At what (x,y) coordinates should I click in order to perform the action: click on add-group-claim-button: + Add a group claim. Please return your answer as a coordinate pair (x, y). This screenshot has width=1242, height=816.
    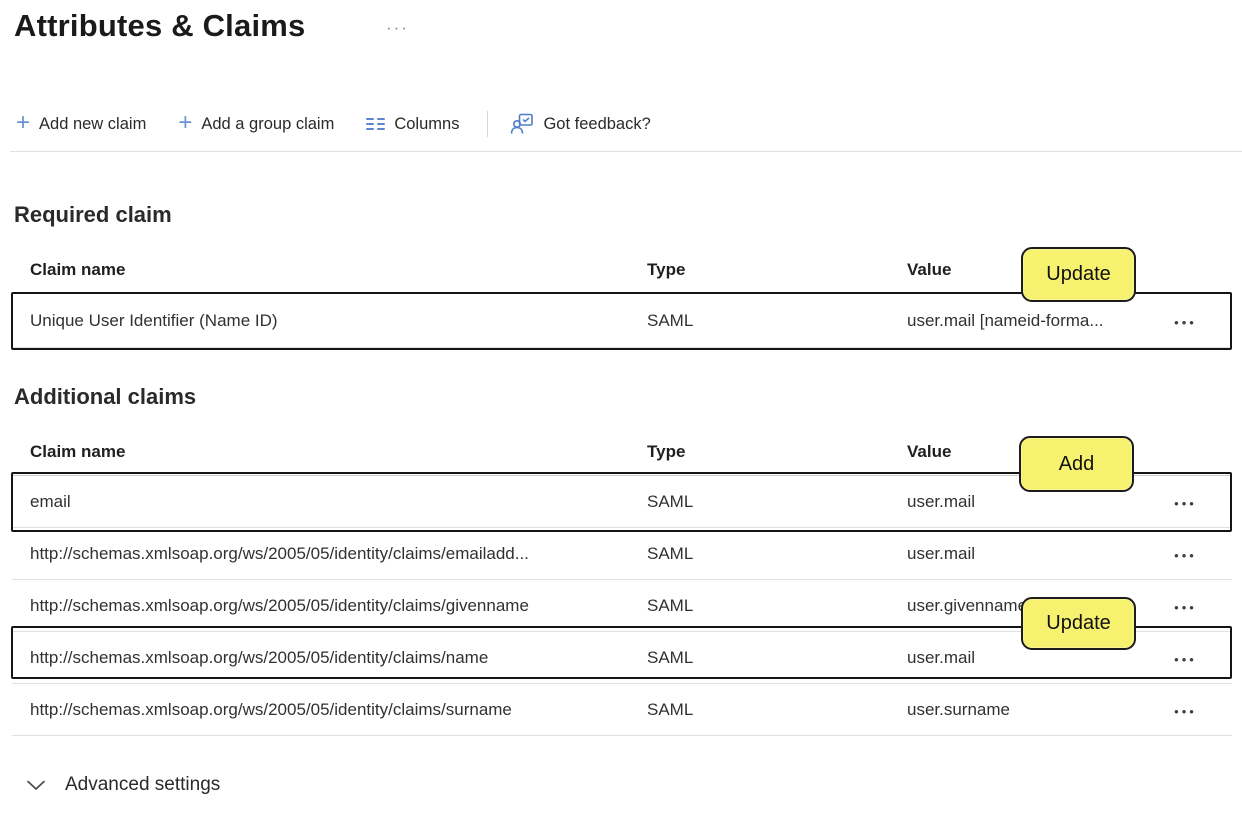
    Looking at the image, I should click on (256, 124).